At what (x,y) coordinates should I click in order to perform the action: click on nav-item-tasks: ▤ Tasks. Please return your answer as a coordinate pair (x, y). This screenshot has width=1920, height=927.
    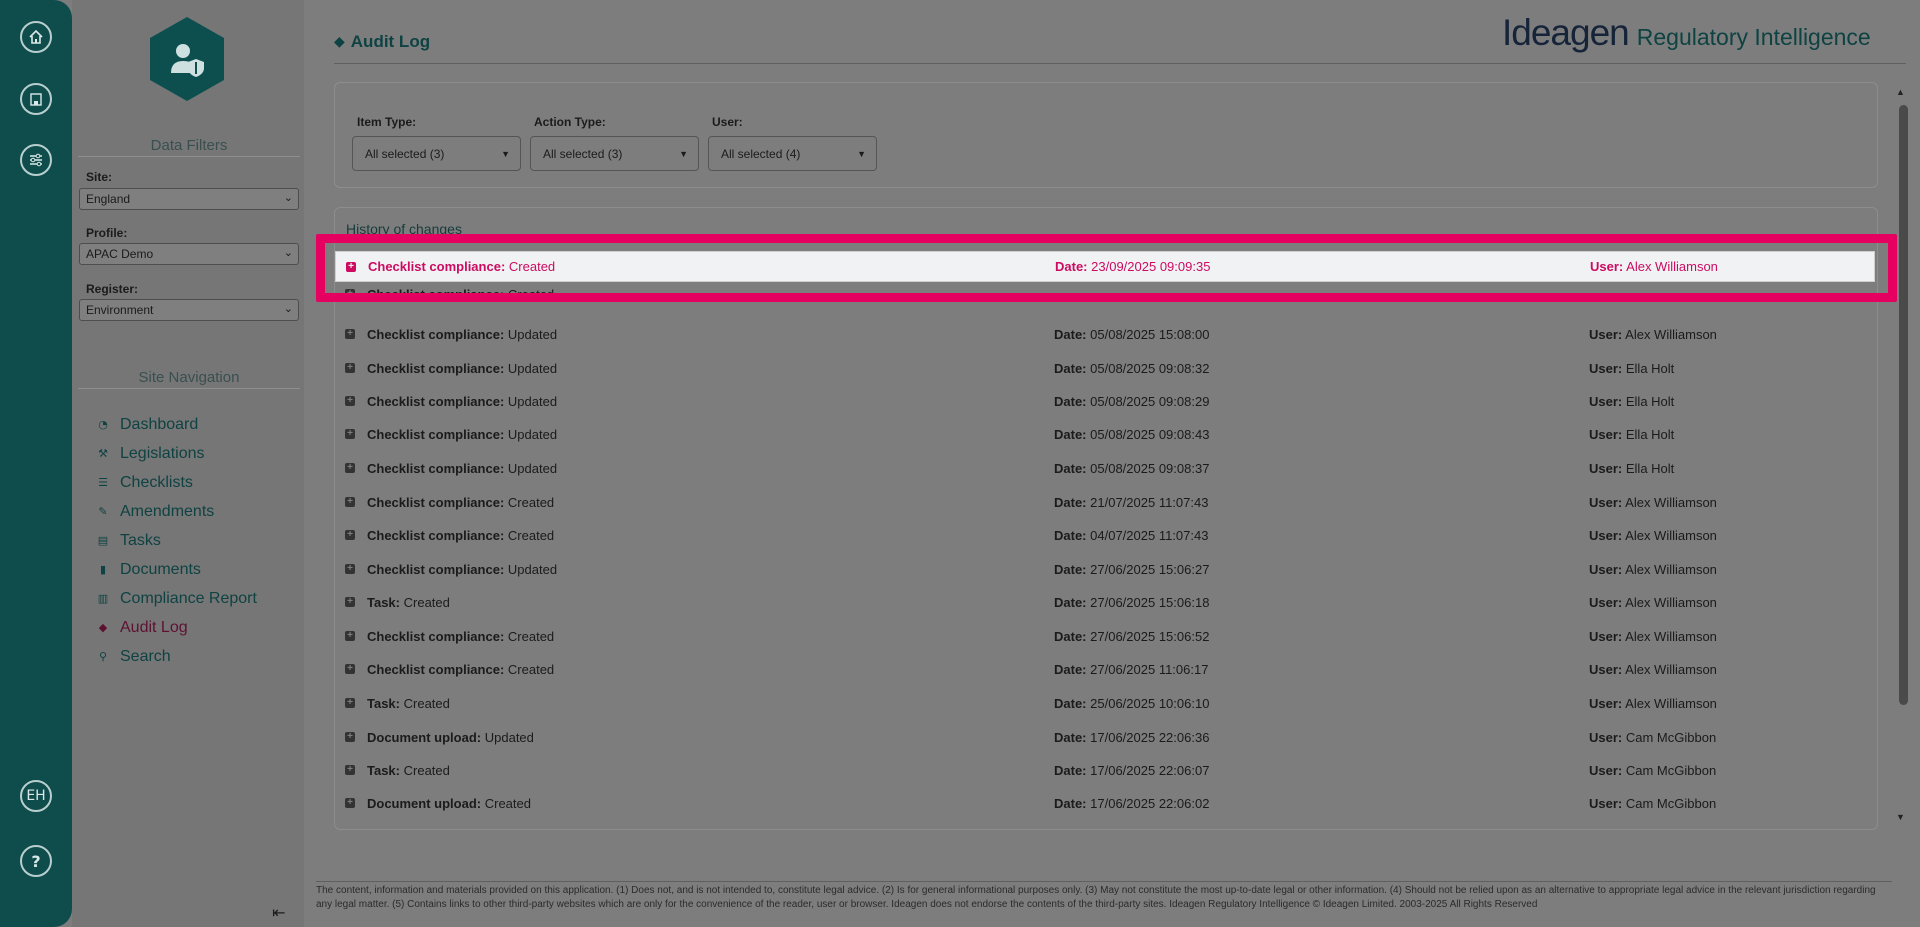
    Looking at the image, I should click on (175, 540).